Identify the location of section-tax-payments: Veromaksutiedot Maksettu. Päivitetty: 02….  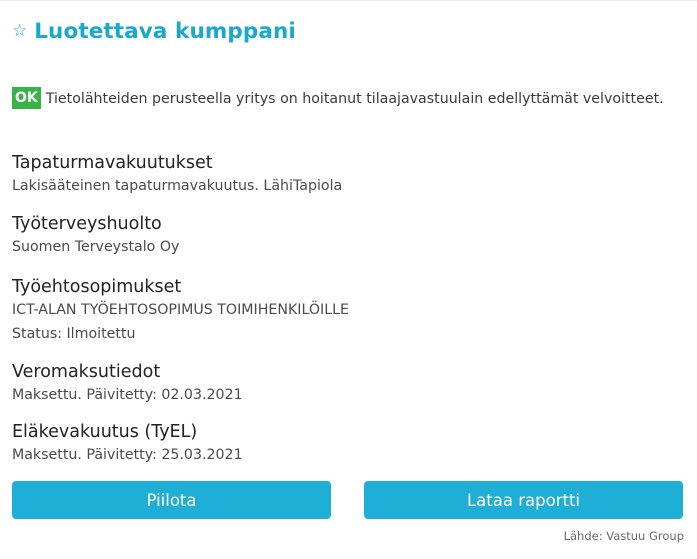
(342, 384).